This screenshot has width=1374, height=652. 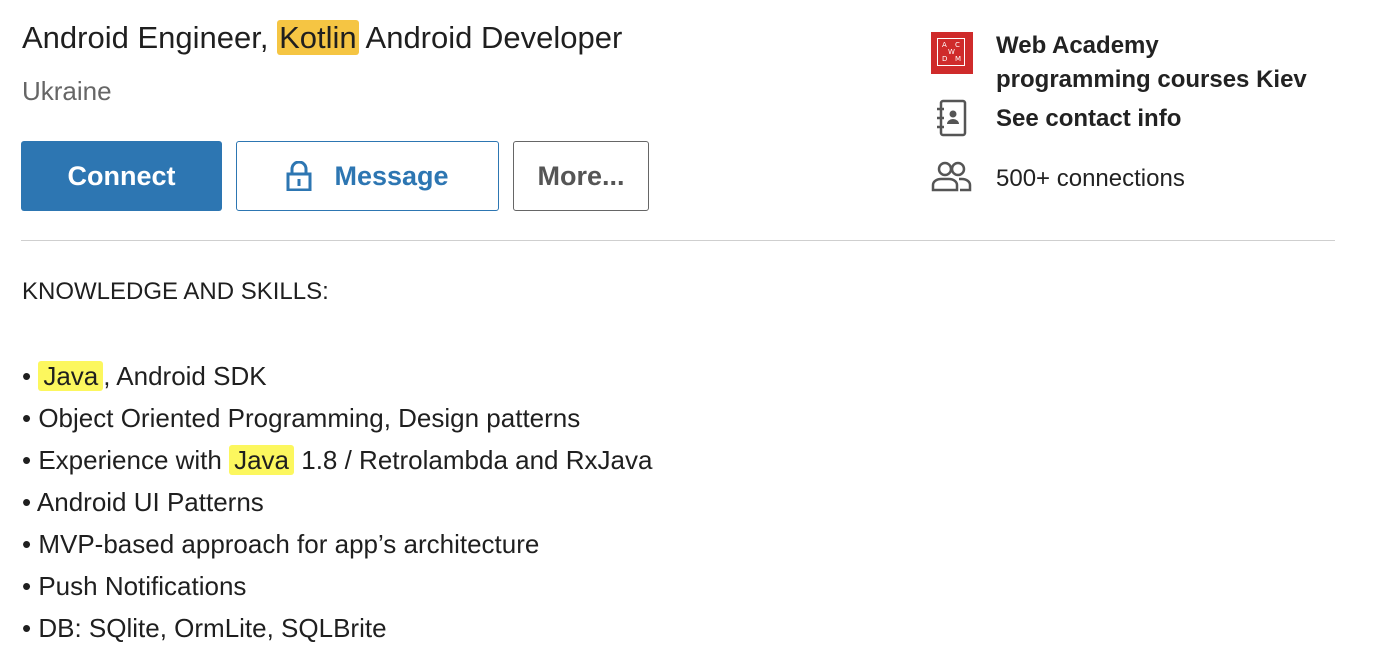 I want to click on list-item: • DB: SQlite, OrmLite, SQLBrite, so click(x=204, y=628).